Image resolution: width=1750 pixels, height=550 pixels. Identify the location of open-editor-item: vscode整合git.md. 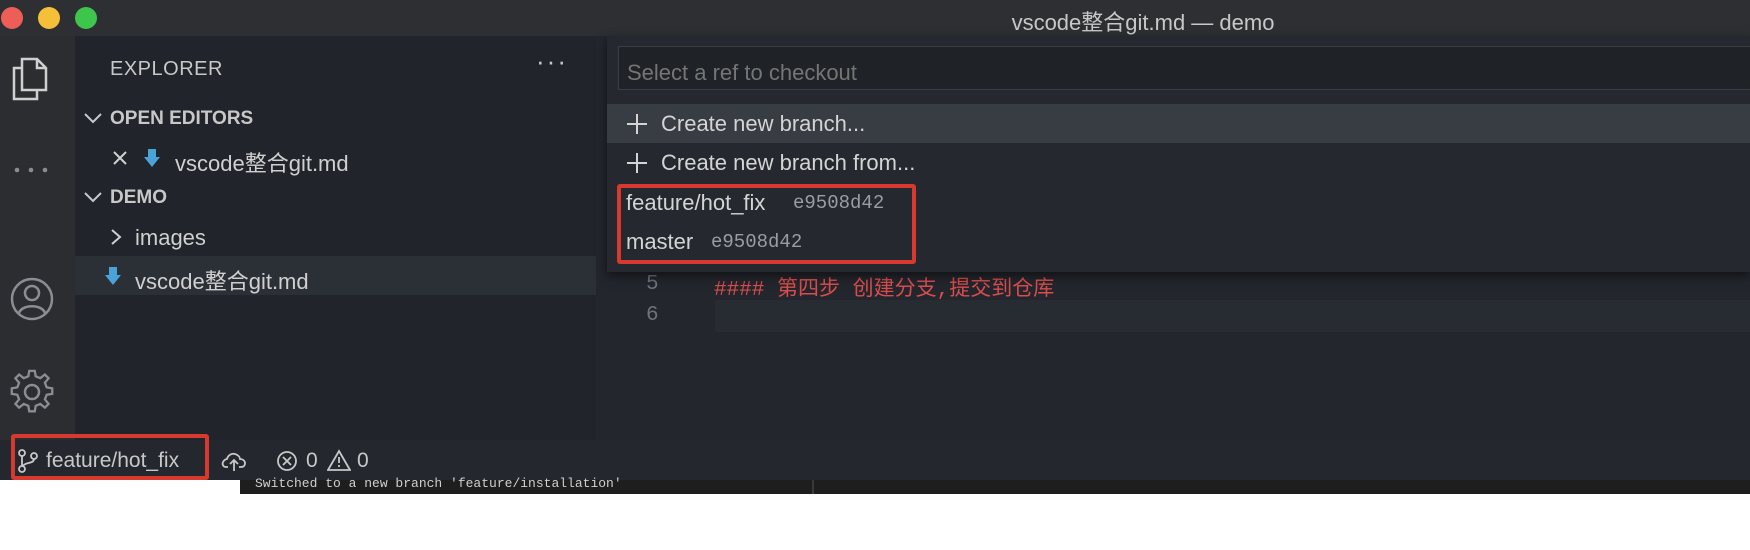
(335, 157).